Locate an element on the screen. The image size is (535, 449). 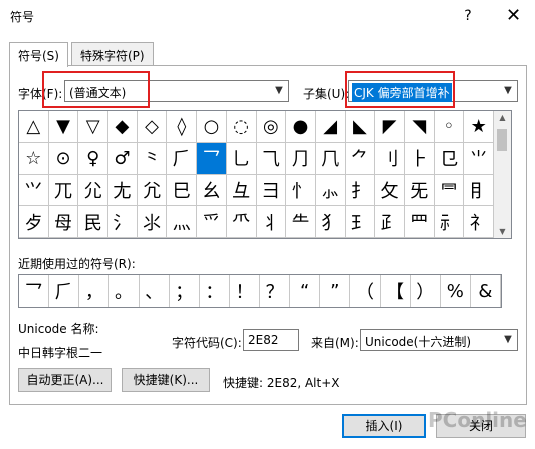
char-code-field: 2E82 is located at coordinates (271, 340).